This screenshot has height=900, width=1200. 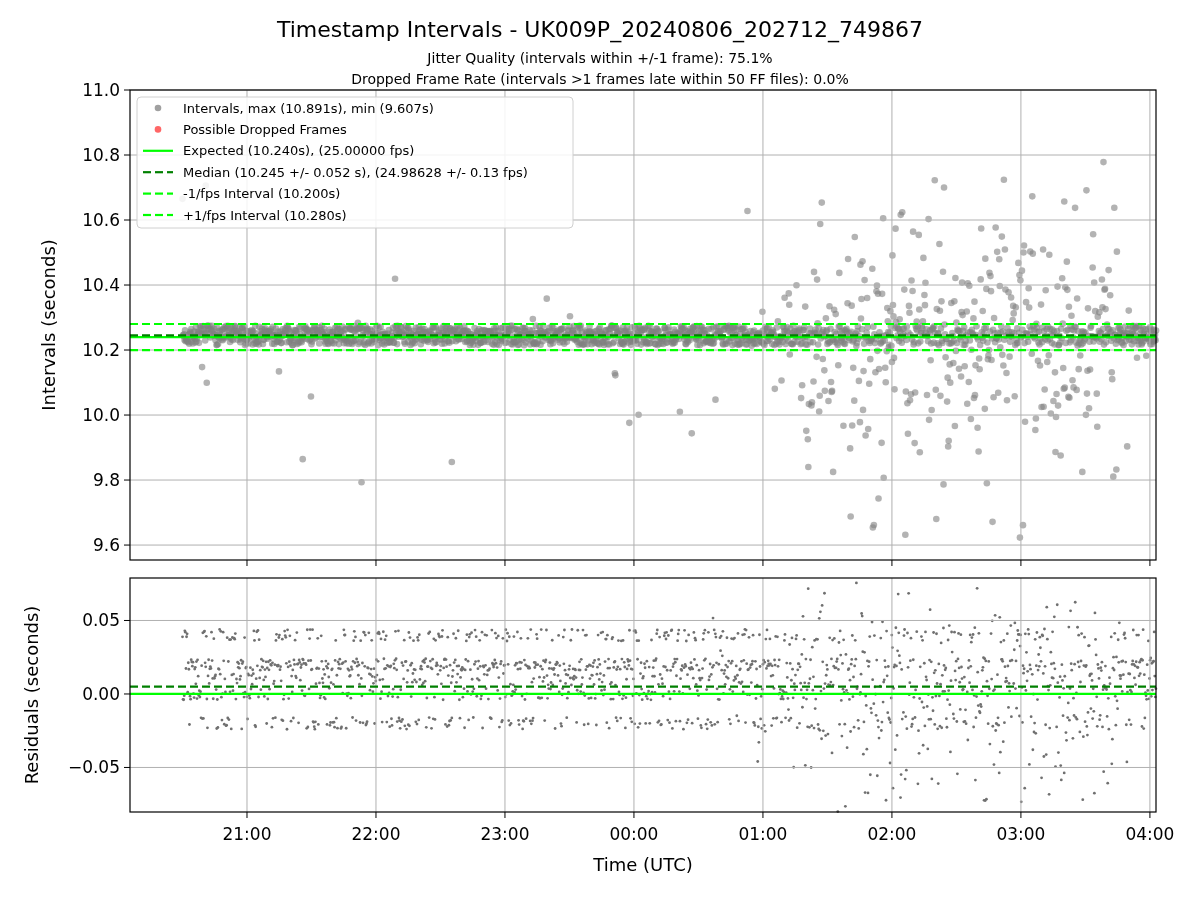 I want to click on legend-label: -1/fps Interval (10.200s), so click(x=262, y=194).